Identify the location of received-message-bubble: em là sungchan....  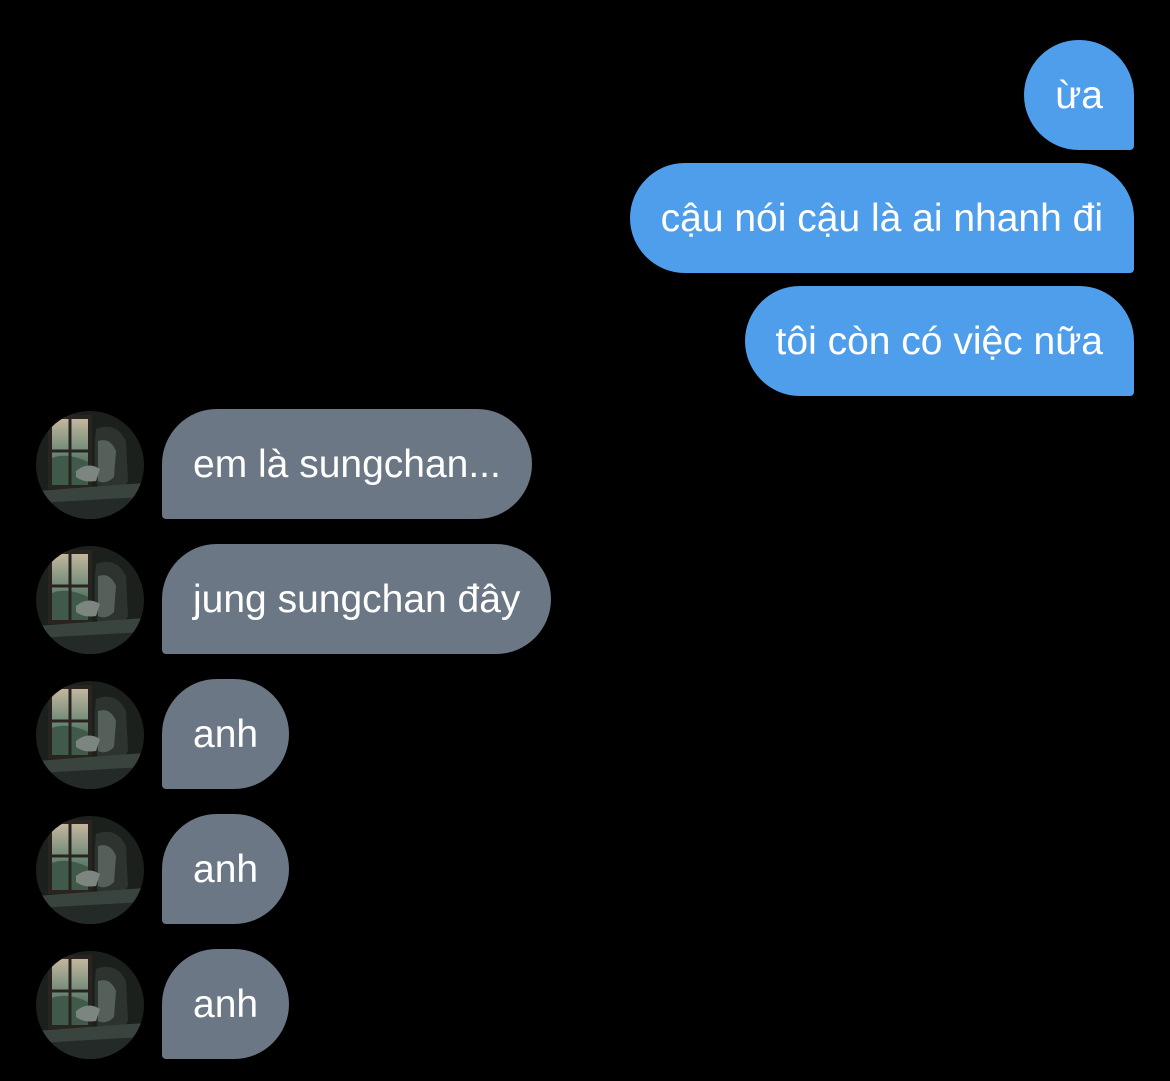
(347, 464).